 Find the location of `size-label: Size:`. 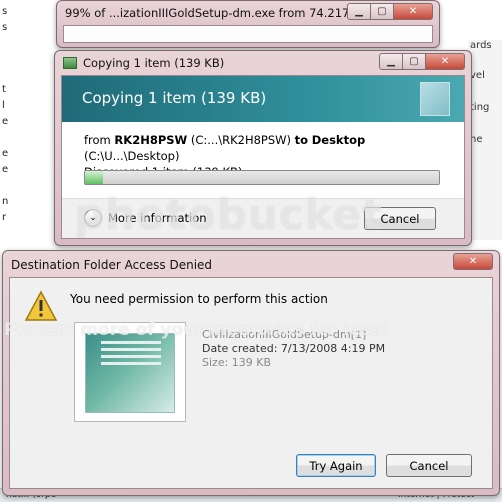

size-label: Size: is located at coordinates (215, 362).